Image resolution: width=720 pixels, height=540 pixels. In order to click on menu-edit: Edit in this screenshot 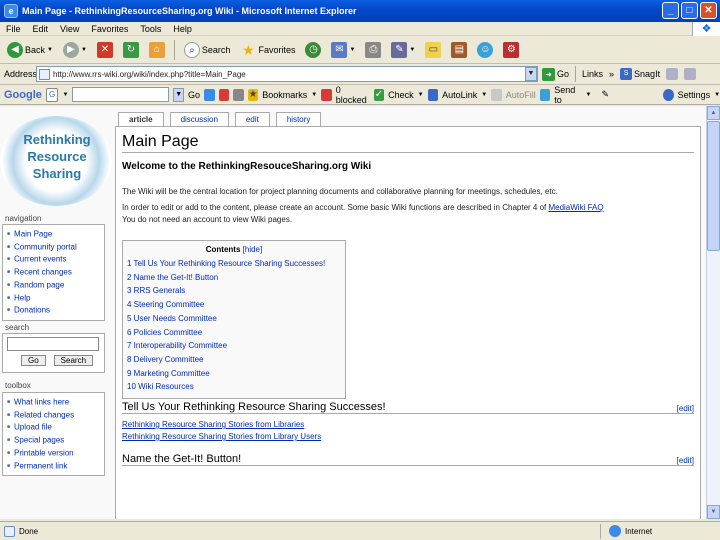, I will do `click(41, 29)`.